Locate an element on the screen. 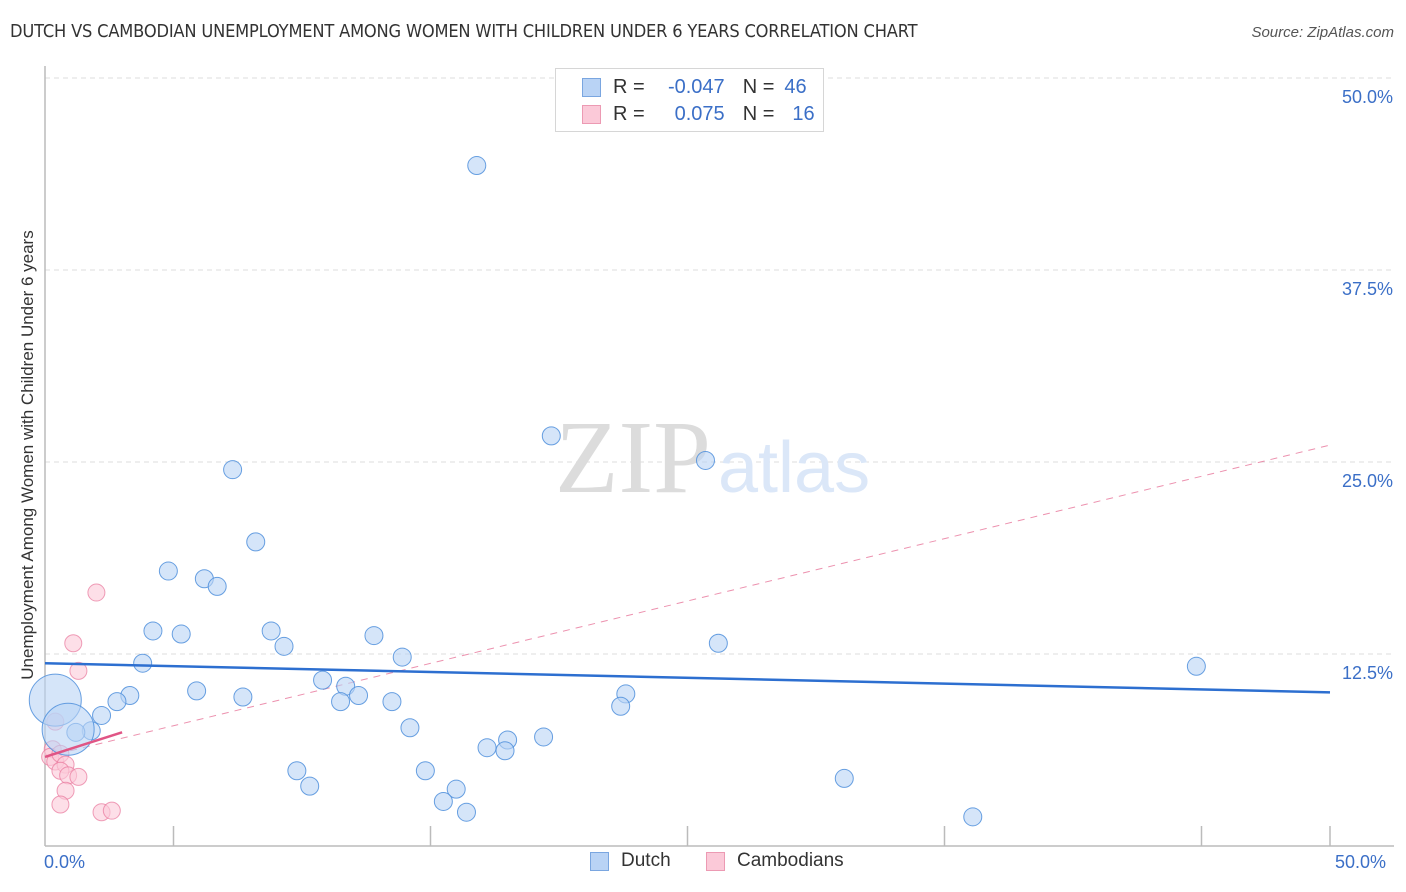  legend-item-dutch: Dutch is located at coordinates (630, 861).